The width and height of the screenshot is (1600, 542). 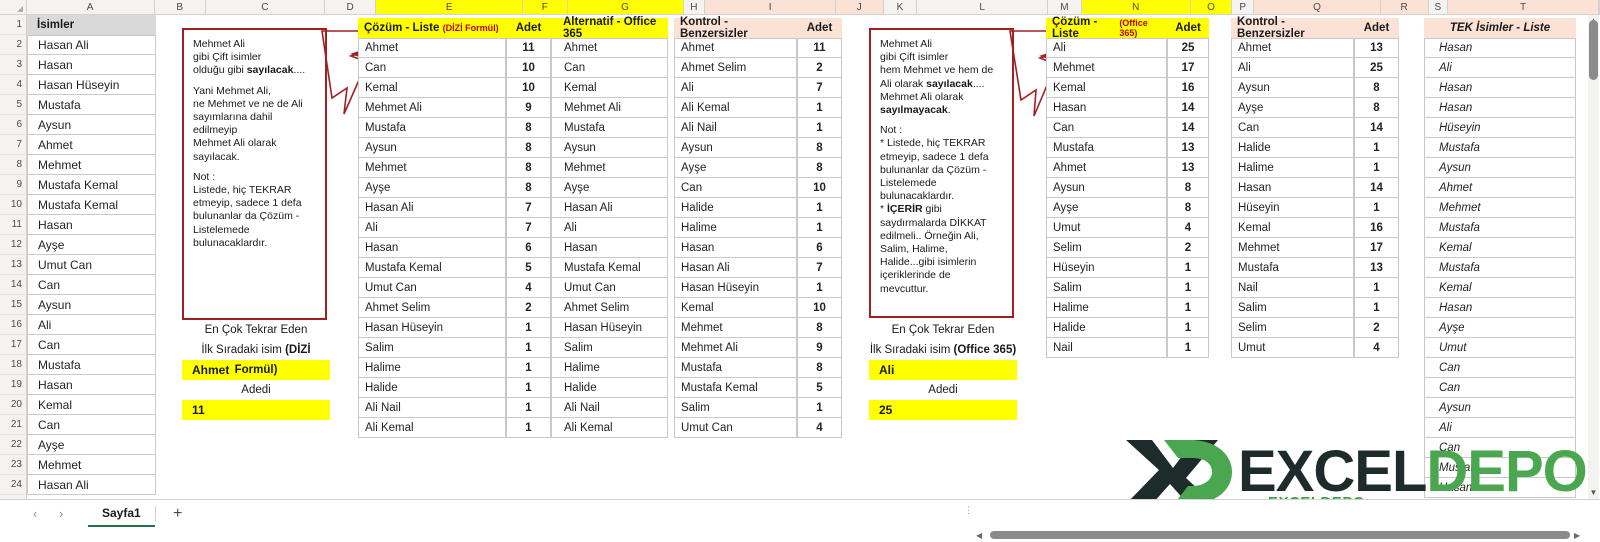 What do you see at coordinates (1106, 128) in the screenshot?
I see `cozum-365-name-cell: Can` at bounding box center [1106, 128].